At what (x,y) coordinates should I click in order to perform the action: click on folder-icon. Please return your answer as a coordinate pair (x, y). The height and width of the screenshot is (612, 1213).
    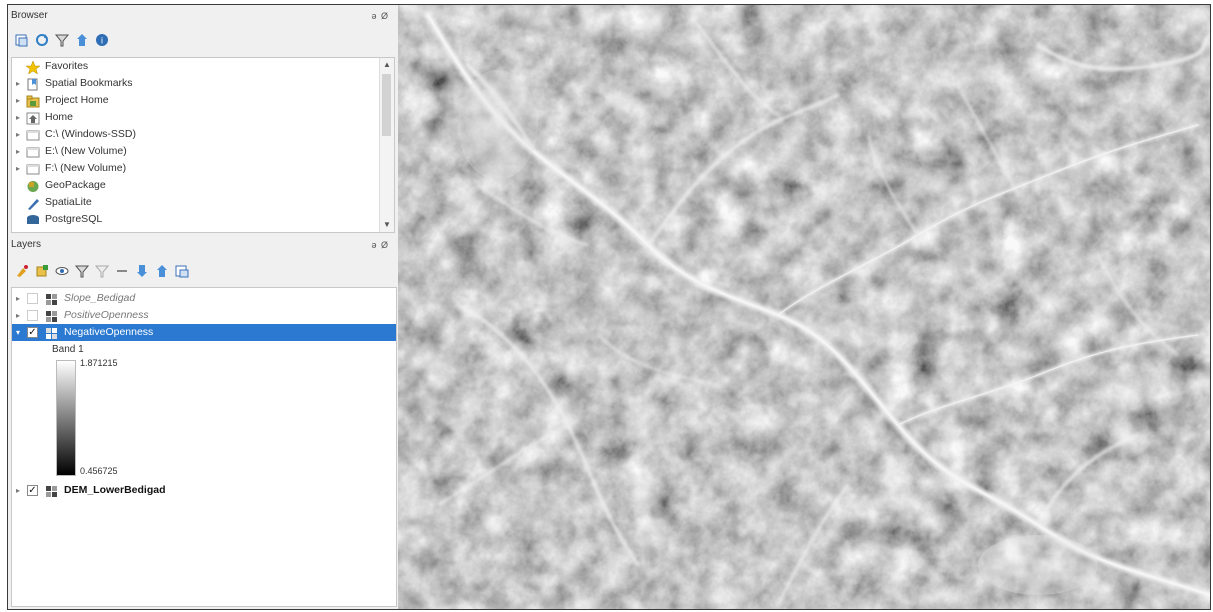
    Looking at the image, I should click on (33, 101).